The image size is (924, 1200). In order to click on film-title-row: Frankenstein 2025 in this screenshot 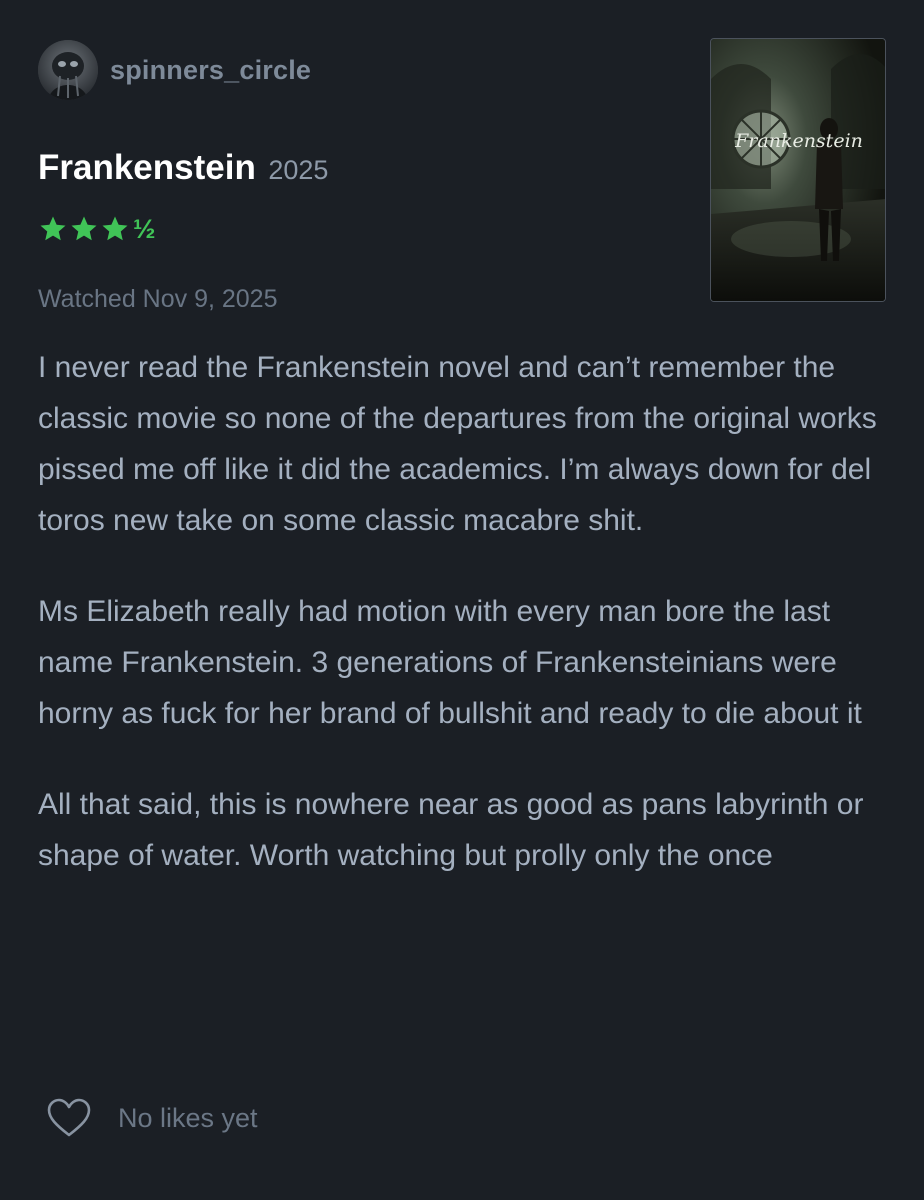, I will do `click(183, 168)`.